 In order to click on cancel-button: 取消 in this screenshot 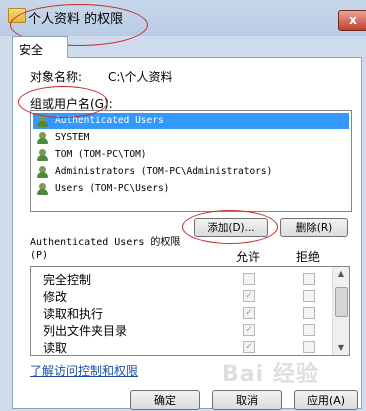, I will do `click(247, 400)`.